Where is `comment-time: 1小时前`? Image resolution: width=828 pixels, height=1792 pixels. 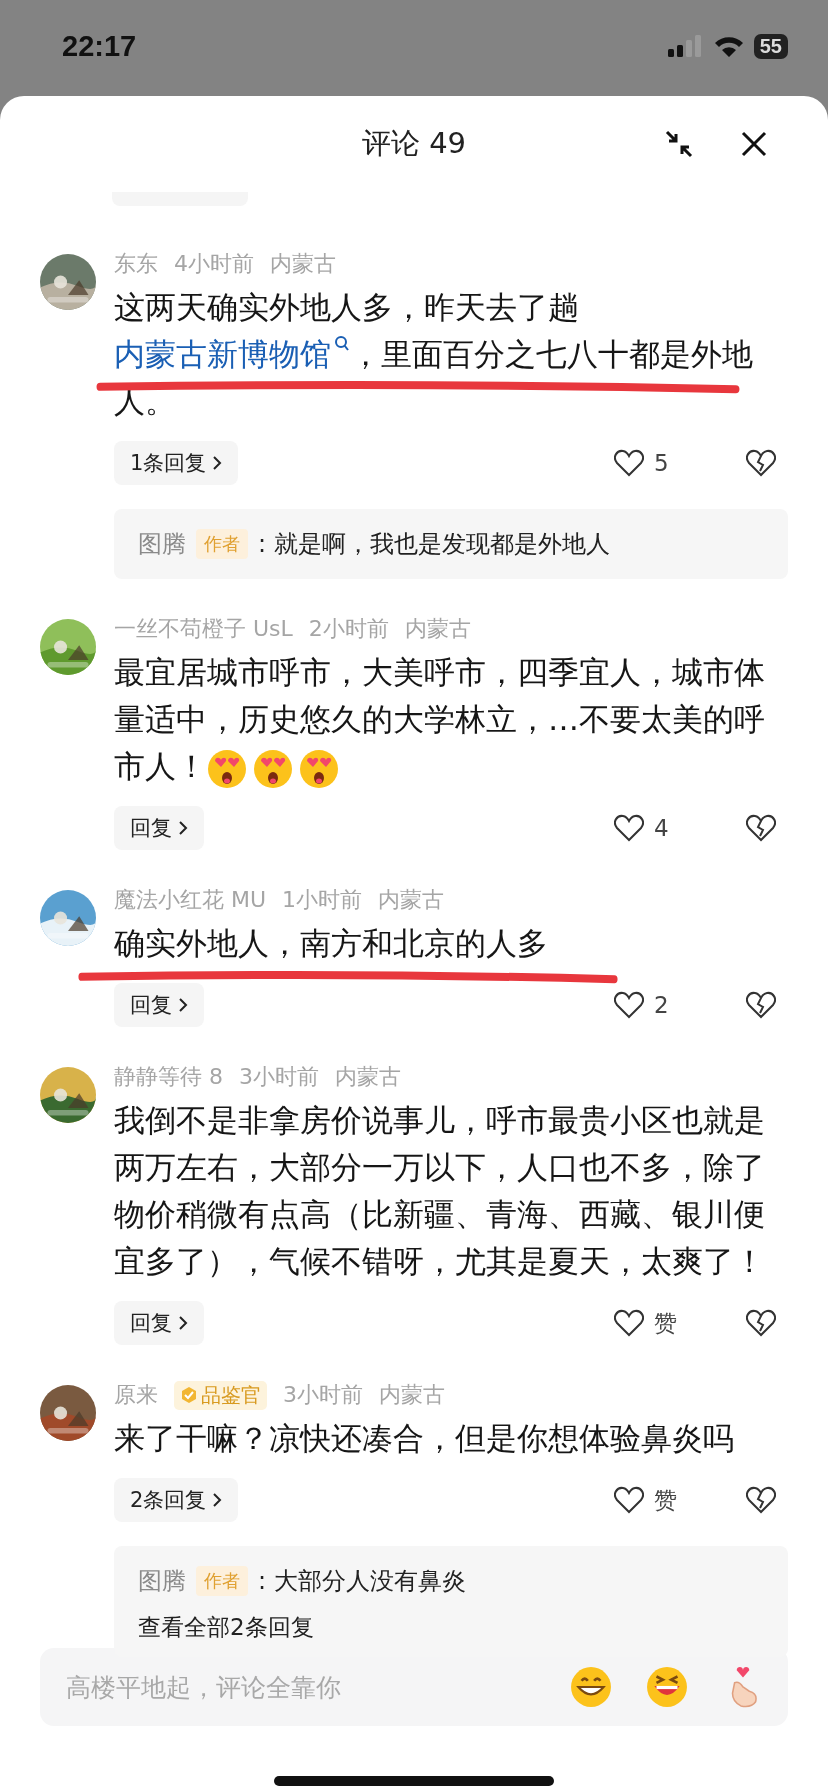
comment-time: 1小时前 is located at coordinates (322, 900).